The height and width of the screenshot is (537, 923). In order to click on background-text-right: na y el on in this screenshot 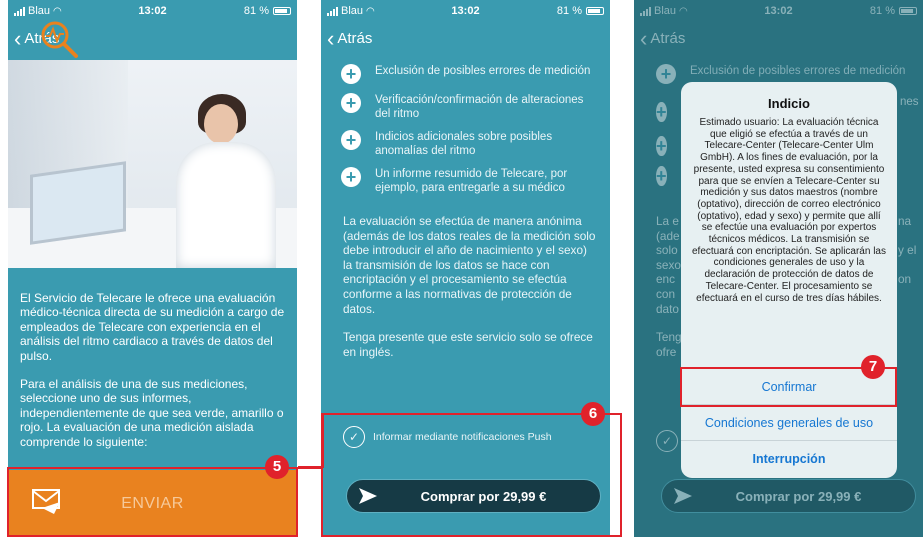, I will do `click(907, 250)`.